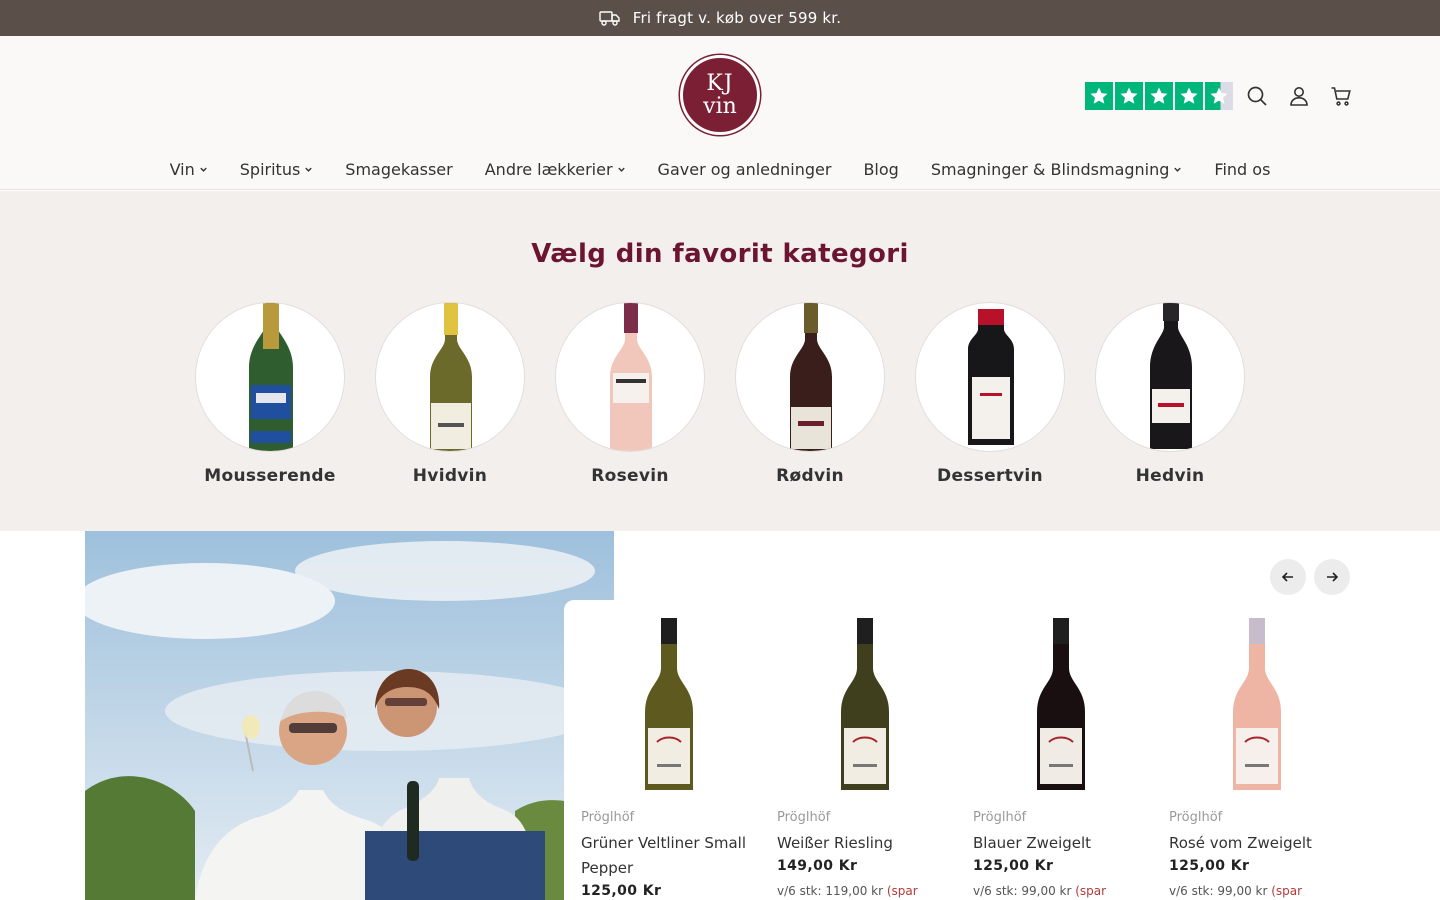 The height and width of the screenshot is (900, 1440). I want to click on logo-line2: vin, so click(720, 106).